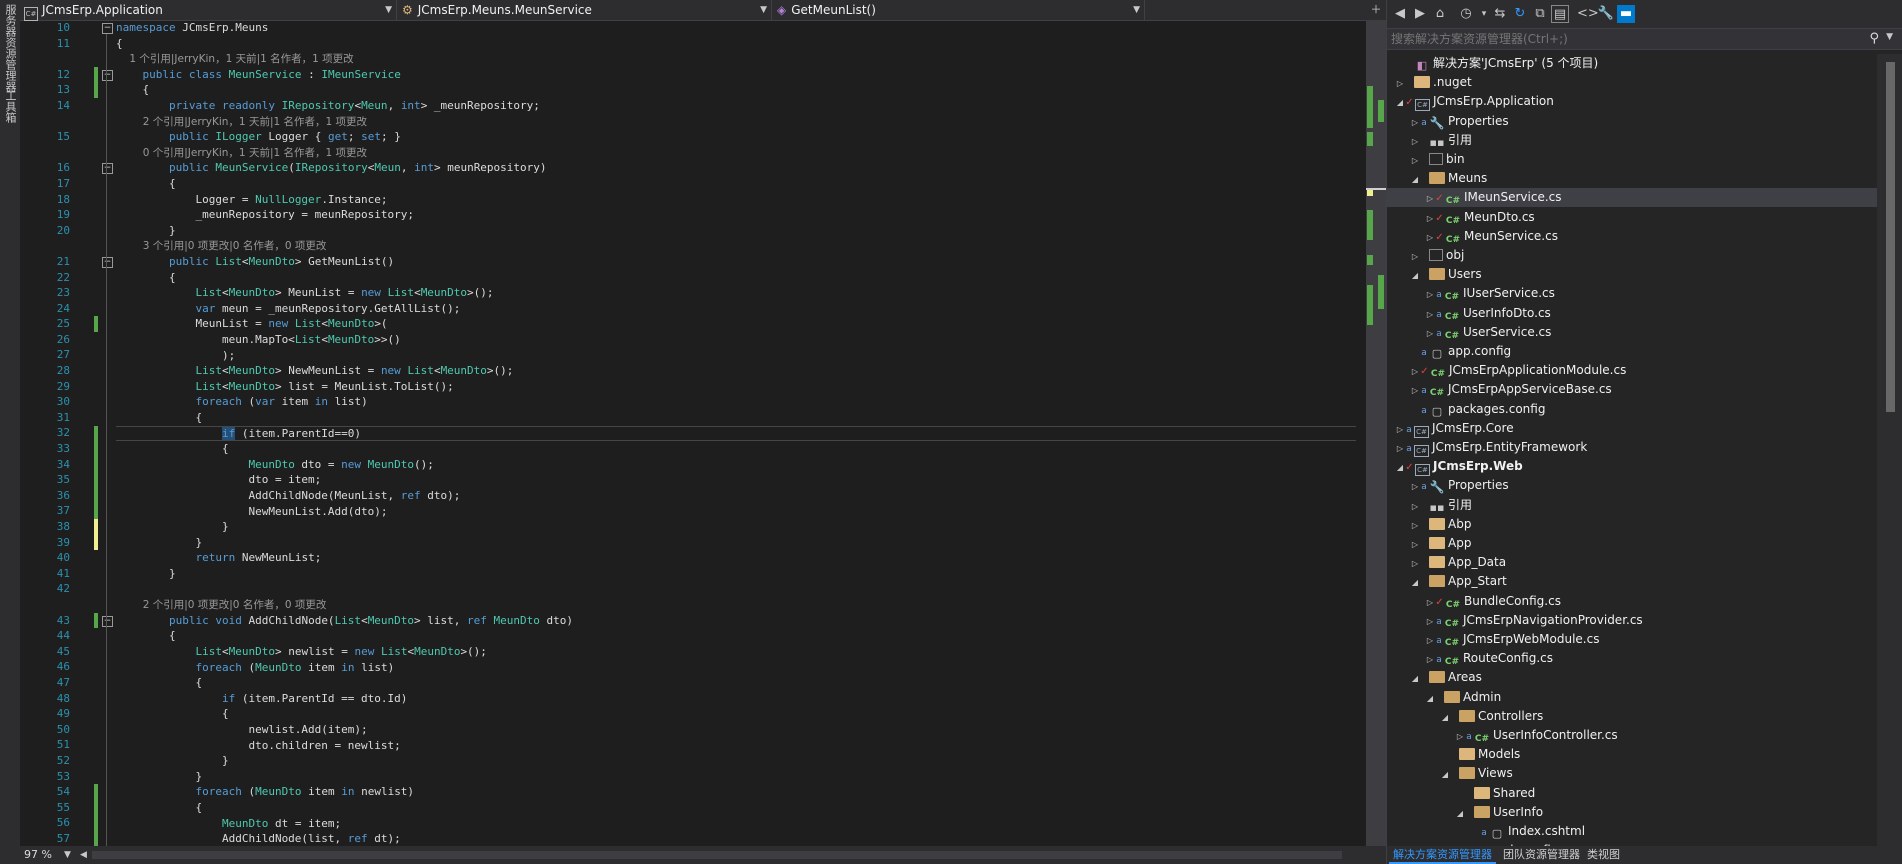 The width and height of the screenshot is (1902, 864). I want to click on forward-icon: ▶, so click(1420, 14).